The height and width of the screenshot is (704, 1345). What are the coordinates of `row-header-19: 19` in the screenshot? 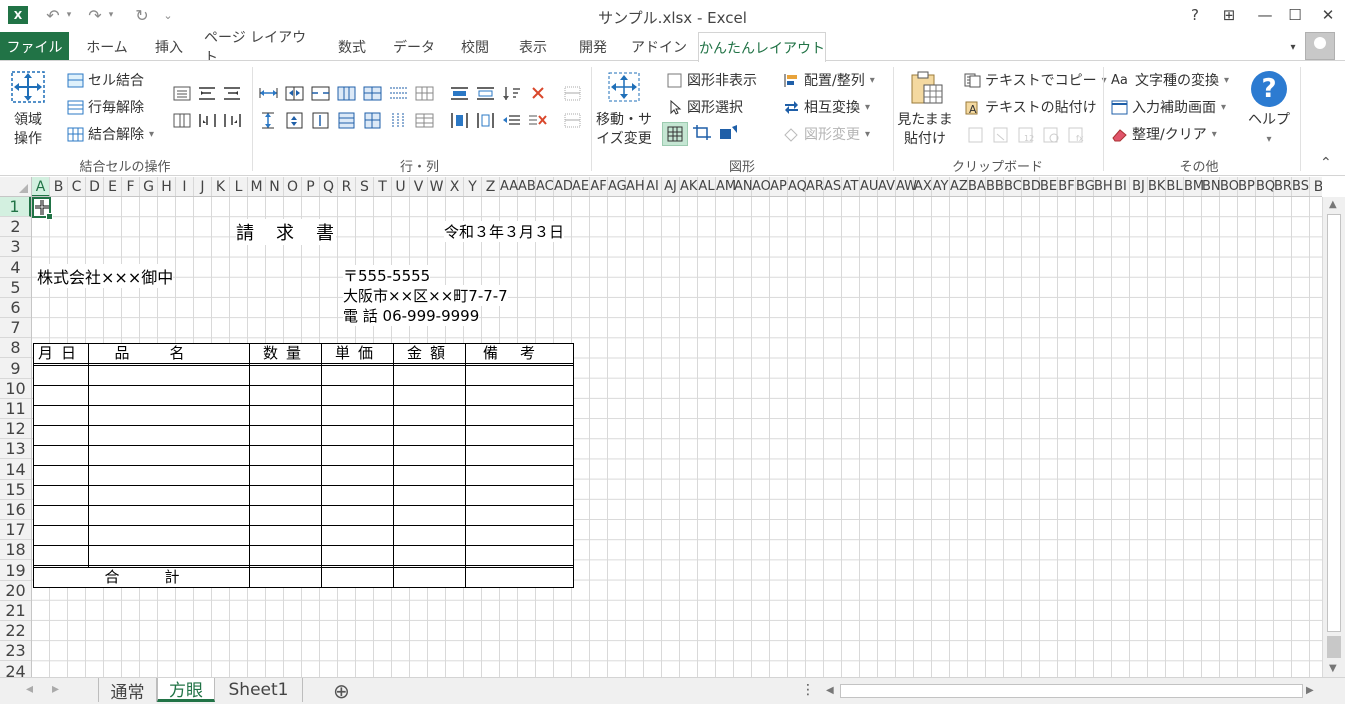 It's located at (15, 571).